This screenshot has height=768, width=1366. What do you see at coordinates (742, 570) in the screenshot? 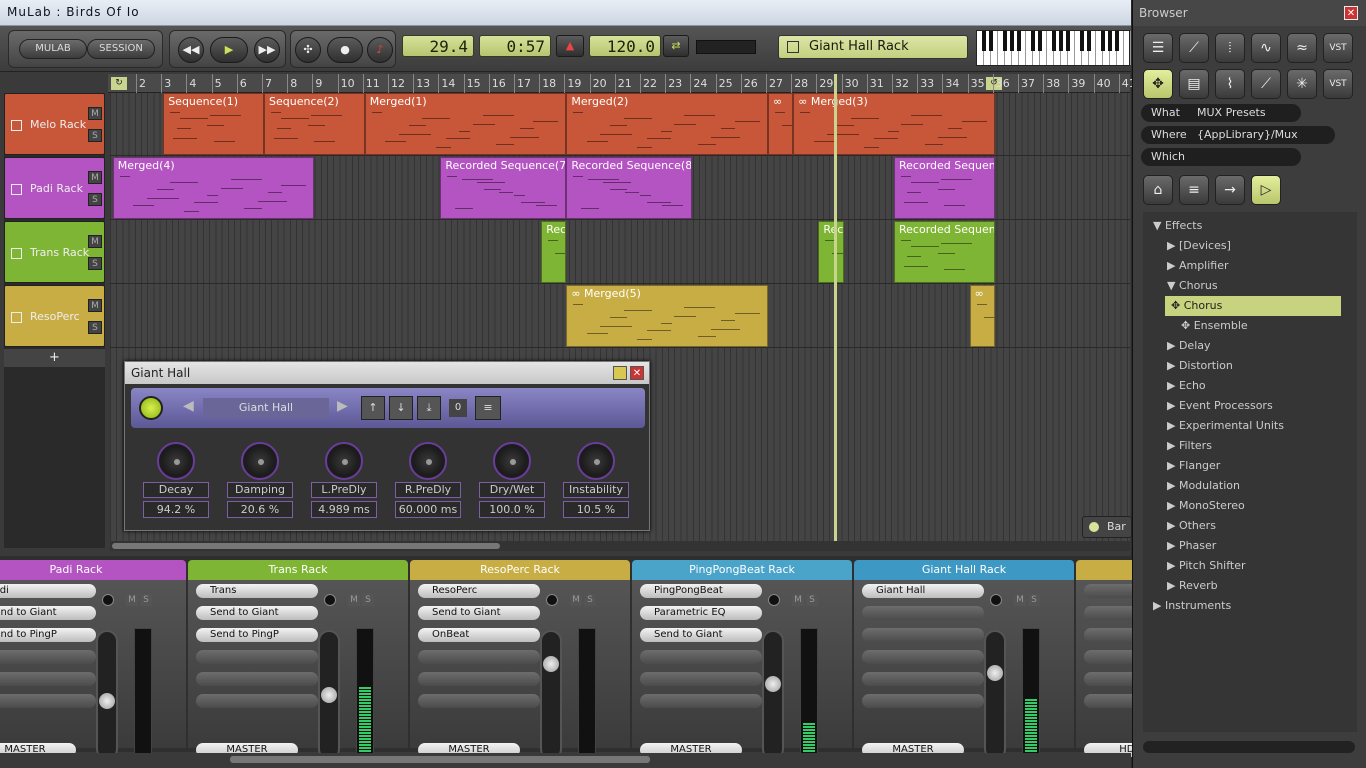
I see `strip-header: PingPongBeat Rack` at bounding box center [742, 570].